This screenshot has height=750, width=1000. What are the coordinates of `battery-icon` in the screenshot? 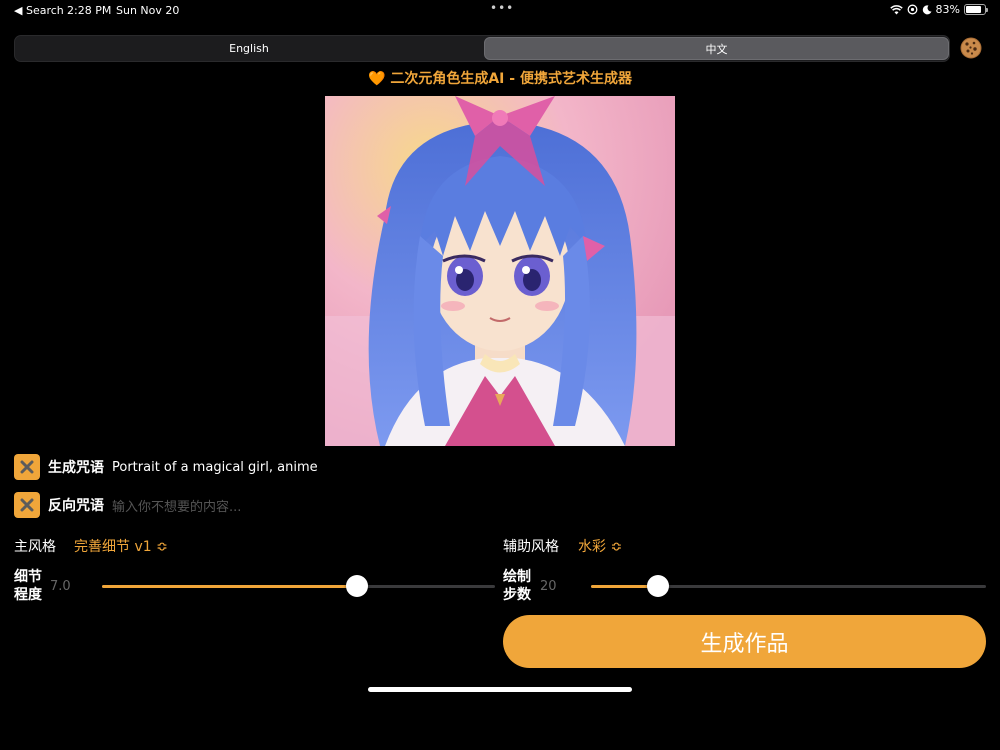 It's located at (976, 9).